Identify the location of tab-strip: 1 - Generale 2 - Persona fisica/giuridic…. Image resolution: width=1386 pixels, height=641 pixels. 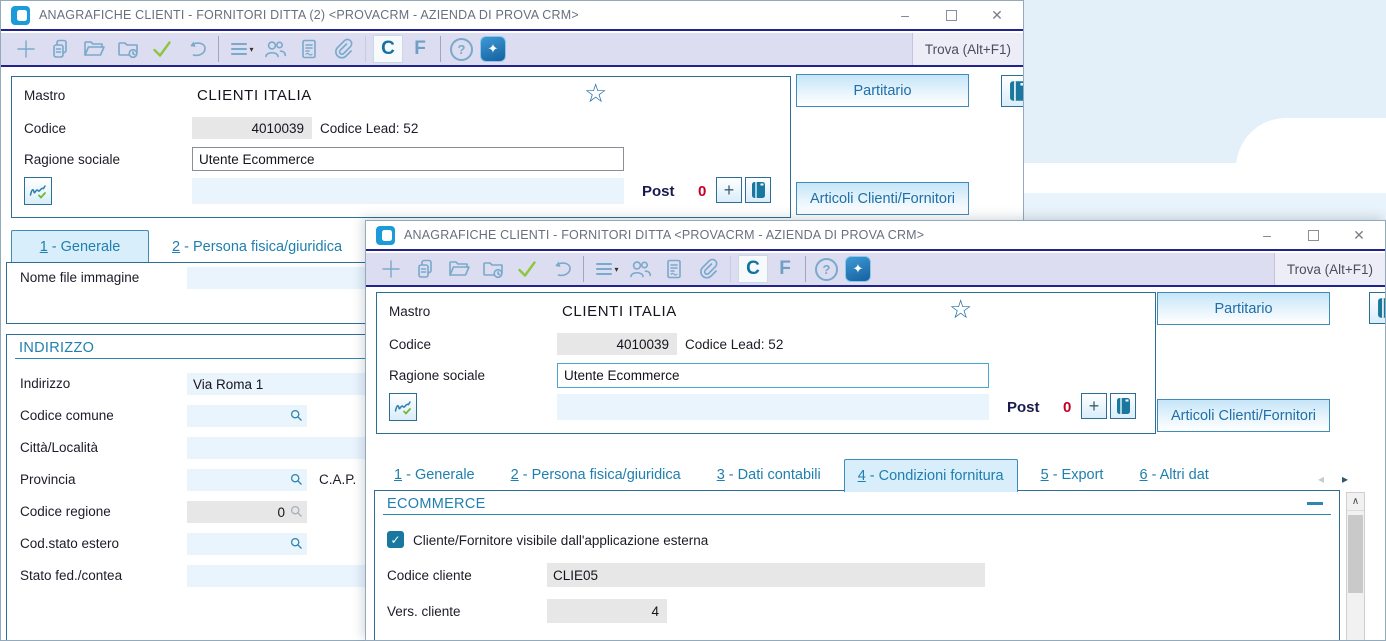
(188, 246).